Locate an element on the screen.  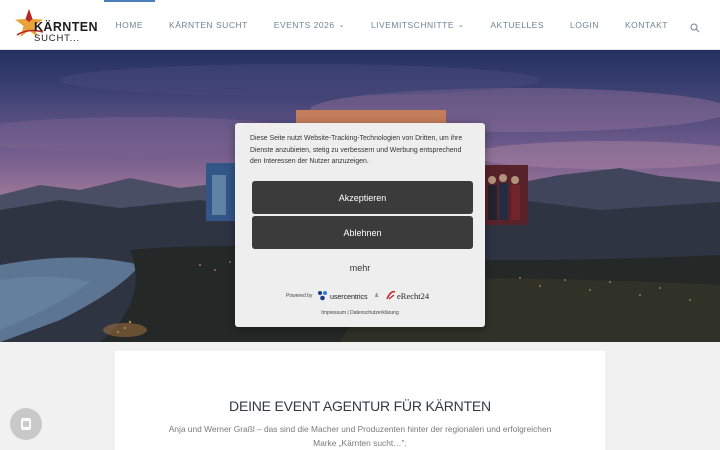
erecht24-wordmark: eRecht24 is located at coordinates (413, 296).